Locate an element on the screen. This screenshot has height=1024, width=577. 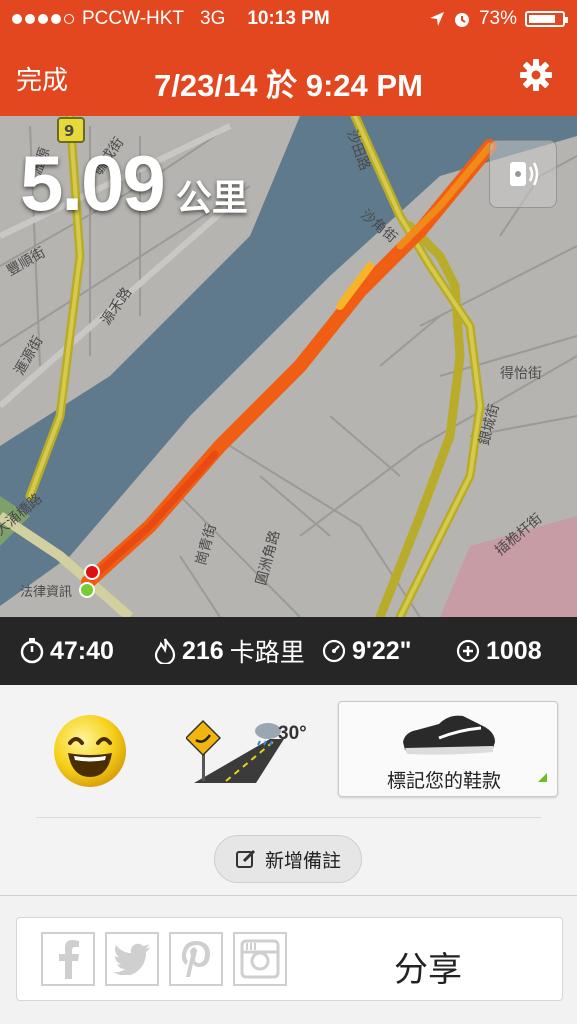
voice-feedback-button is located at coordinates (523, 174).